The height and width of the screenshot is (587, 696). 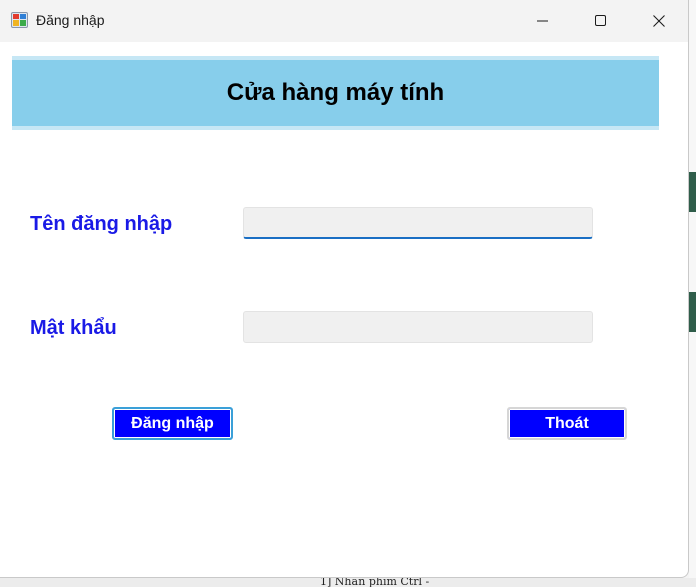 I want to click on background-window-edge, so click(x=692, y=289).